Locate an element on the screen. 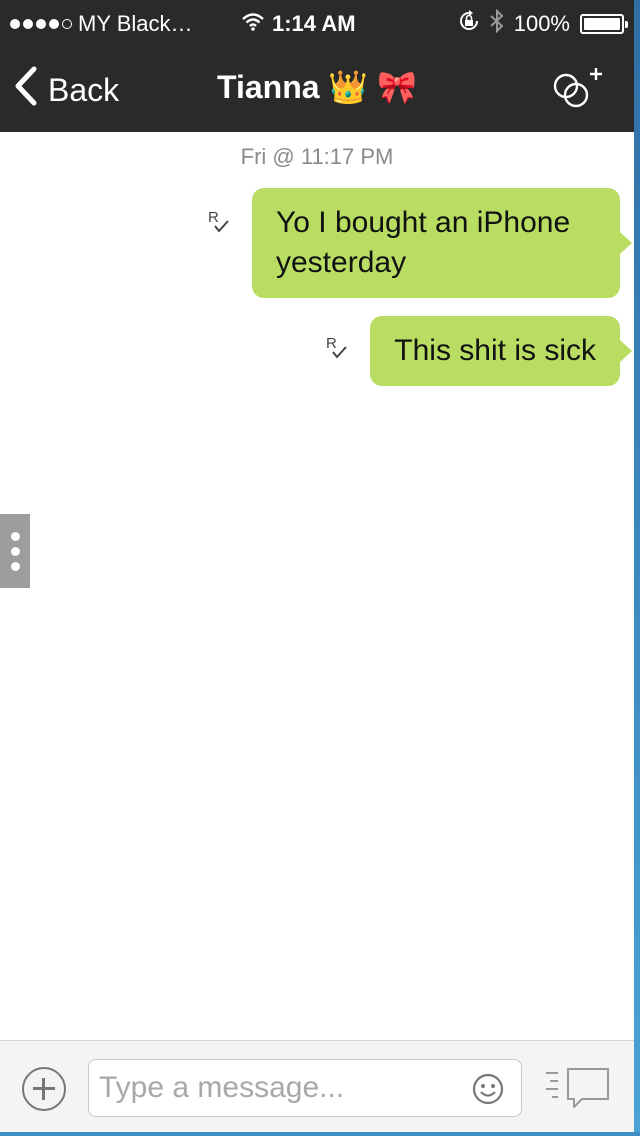 This screenshot has height=1136, width=640. signal-strength-icon is located at coordinates (41, 24).